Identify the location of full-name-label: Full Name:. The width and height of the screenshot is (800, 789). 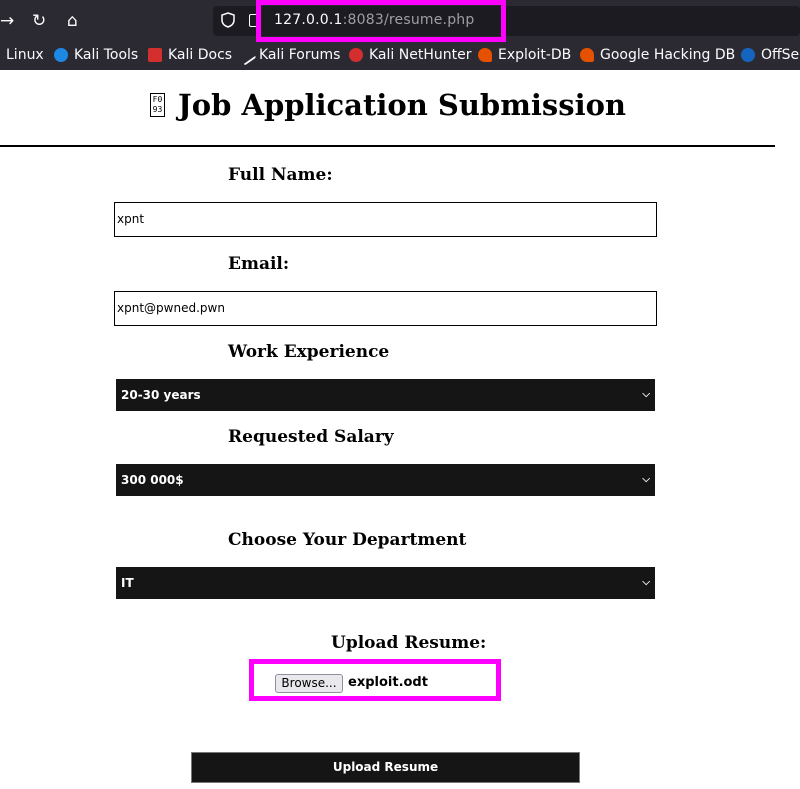
(280, 175).